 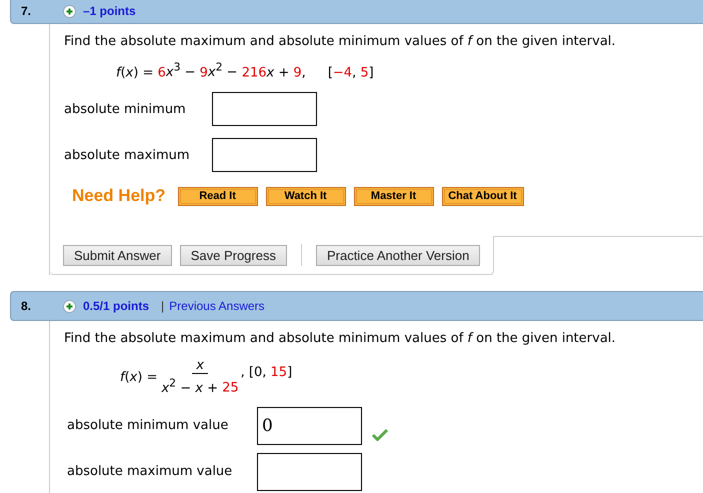 I want to click on function-formula: f(x) = 6x$^{3}$ − 9x$^{2}$ − 216x + 9, [−4, 5], so click(x=245, y=70).